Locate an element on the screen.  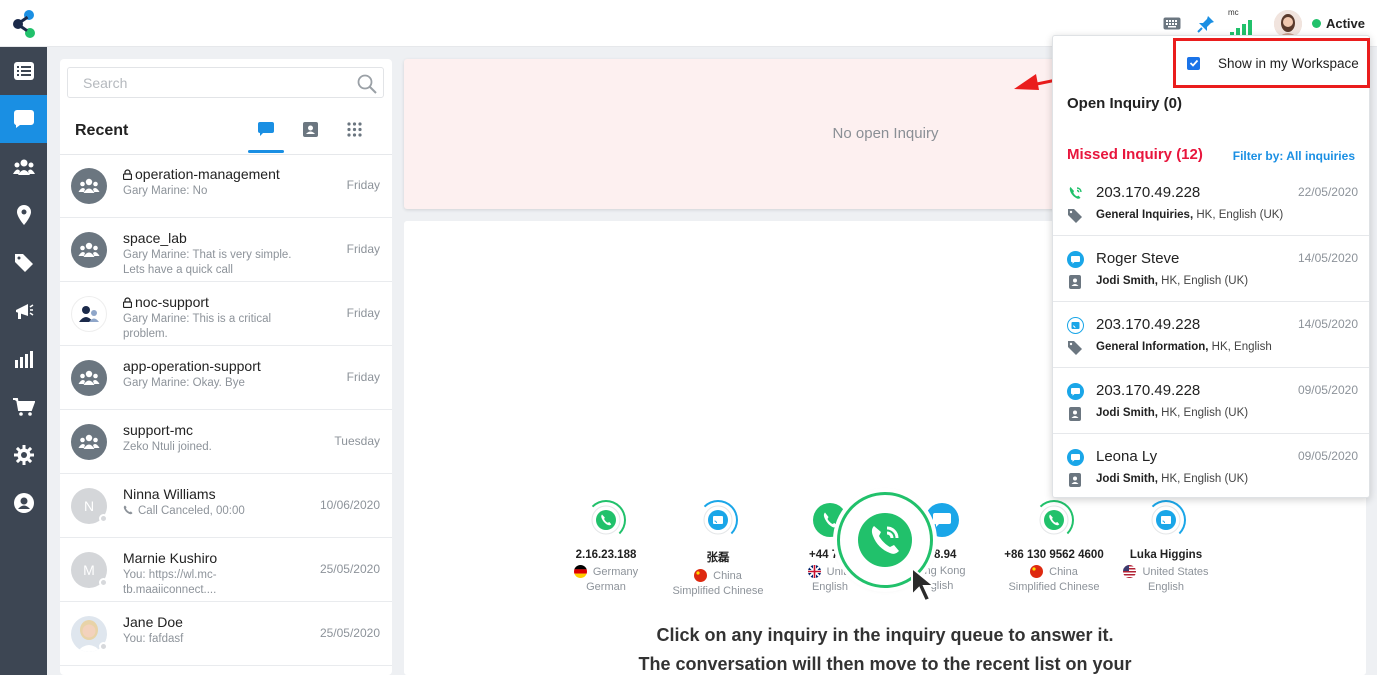
app-logo-icon is located at coordinates (25, 24).